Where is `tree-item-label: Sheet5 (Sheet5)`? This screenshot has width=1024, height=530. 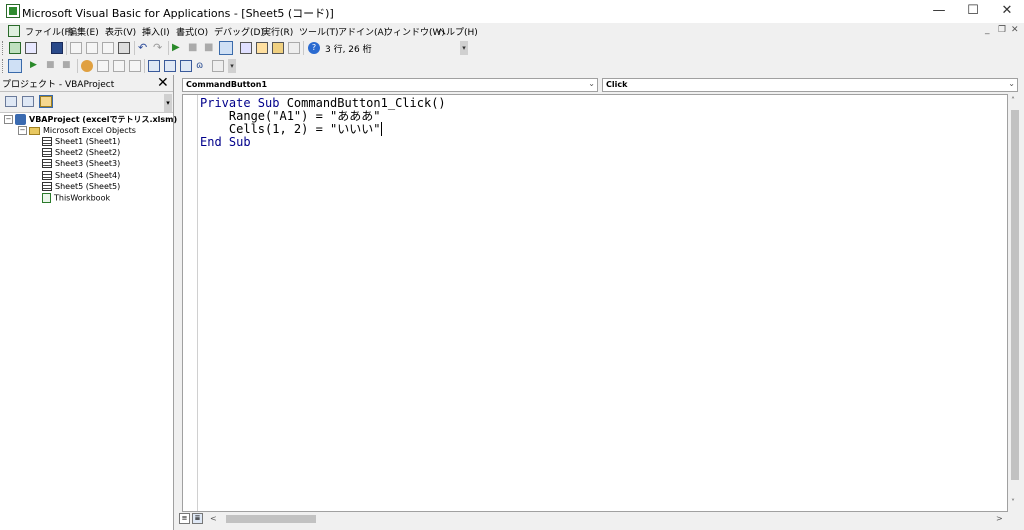
tree-item-label: Sheet5 (Sheet5) is located at coordinates (88, 186).